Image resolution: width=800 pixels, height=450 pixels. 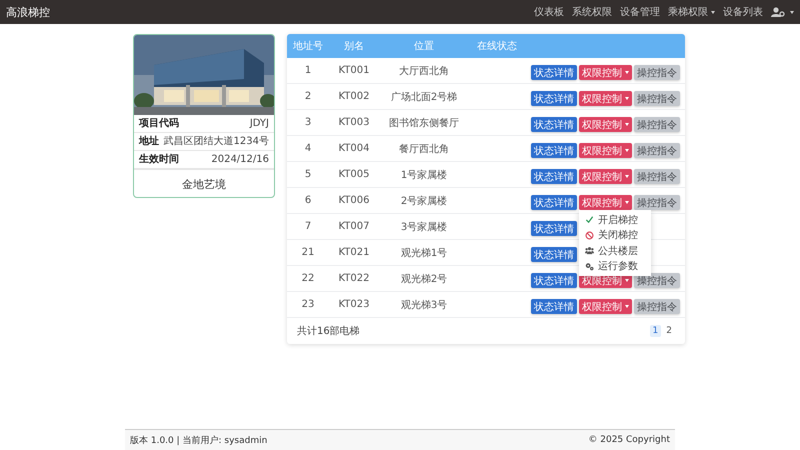 What do you see at coordinates (424, 46) in the screenshot?
I see `column-header: 位置` at bounding box center [424, 46].